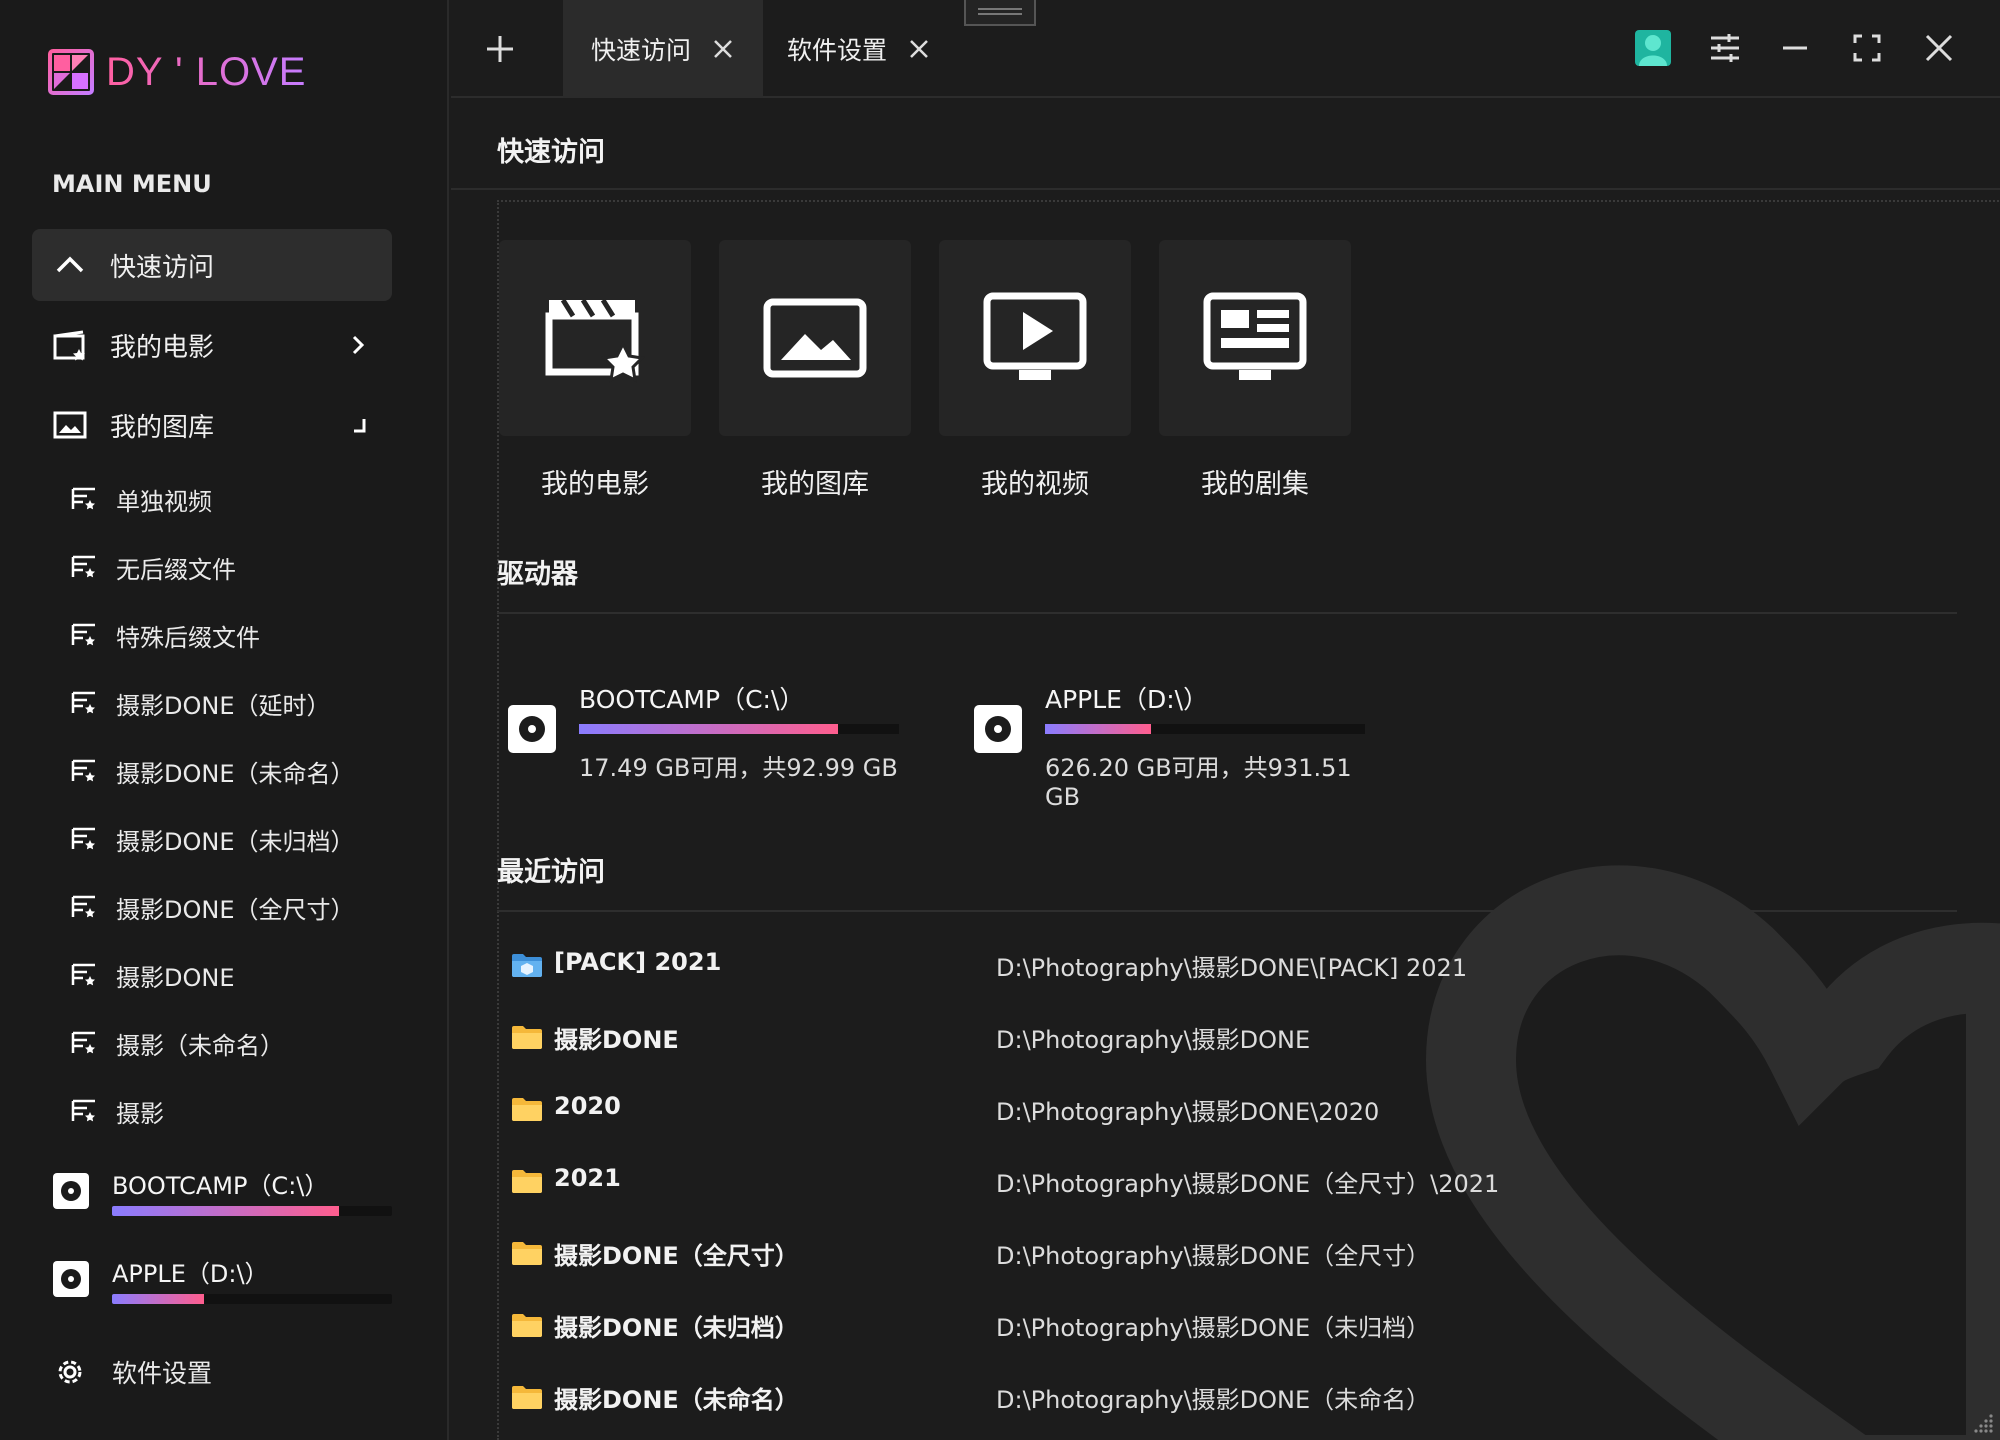 The image size is (2000, 1440). Describe the element at coordinates (223, 705) in the screenshot. I see `sidebar-subitem-label: 摄影DONE（延时）` at that location.